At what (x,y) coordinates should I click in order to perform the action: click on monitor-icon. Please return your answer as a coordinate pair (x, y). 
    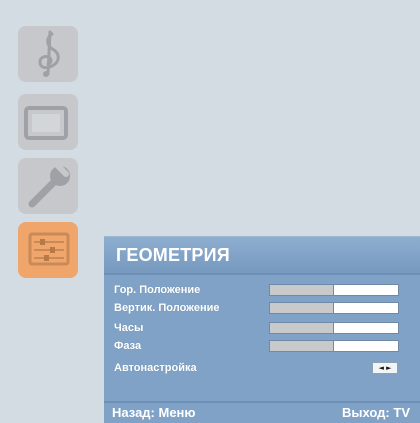
    Looking at the image, I should click on (48, 122).